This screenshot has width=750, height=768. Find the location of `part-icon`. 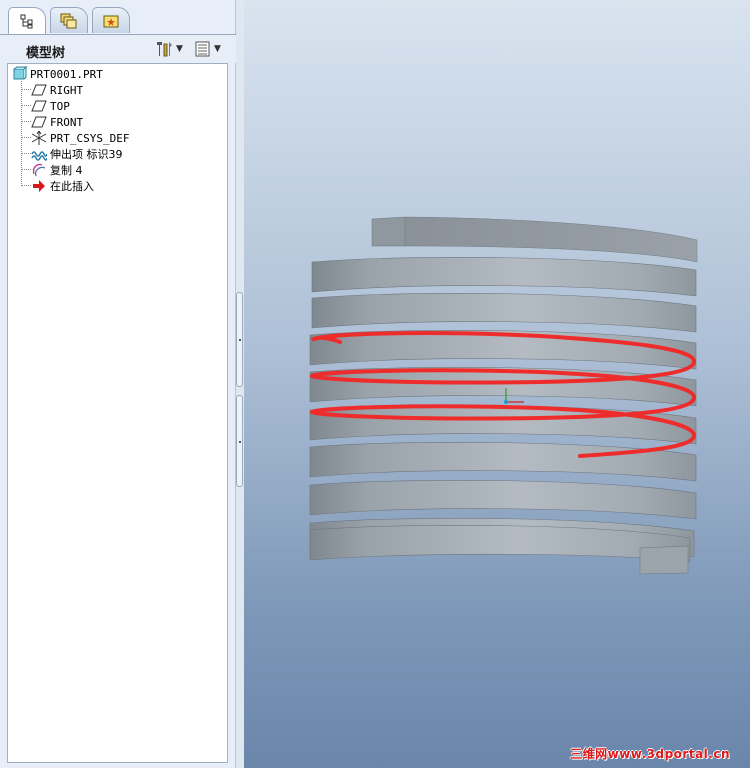

part-icon is located at coordinates (20, 73).